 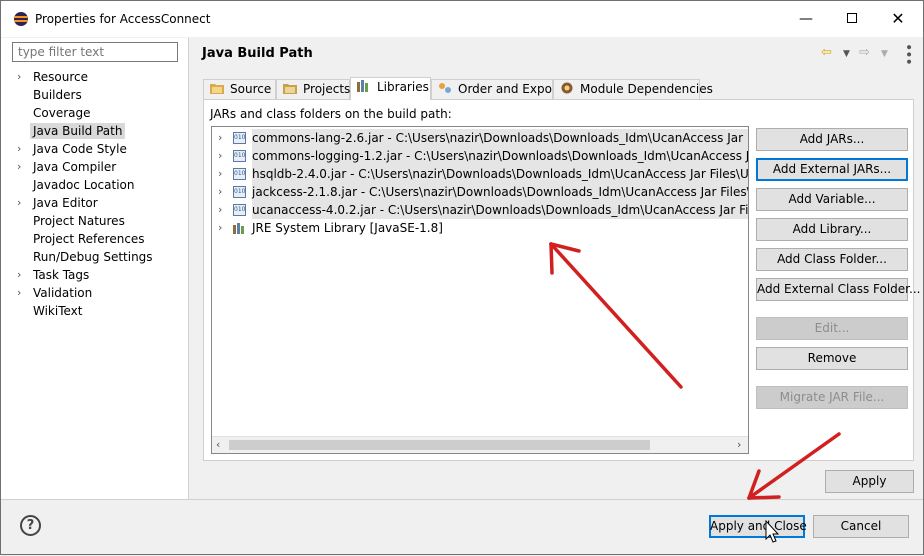 I want to click on page-title: Java Build Path, so click(x=257, y=53).